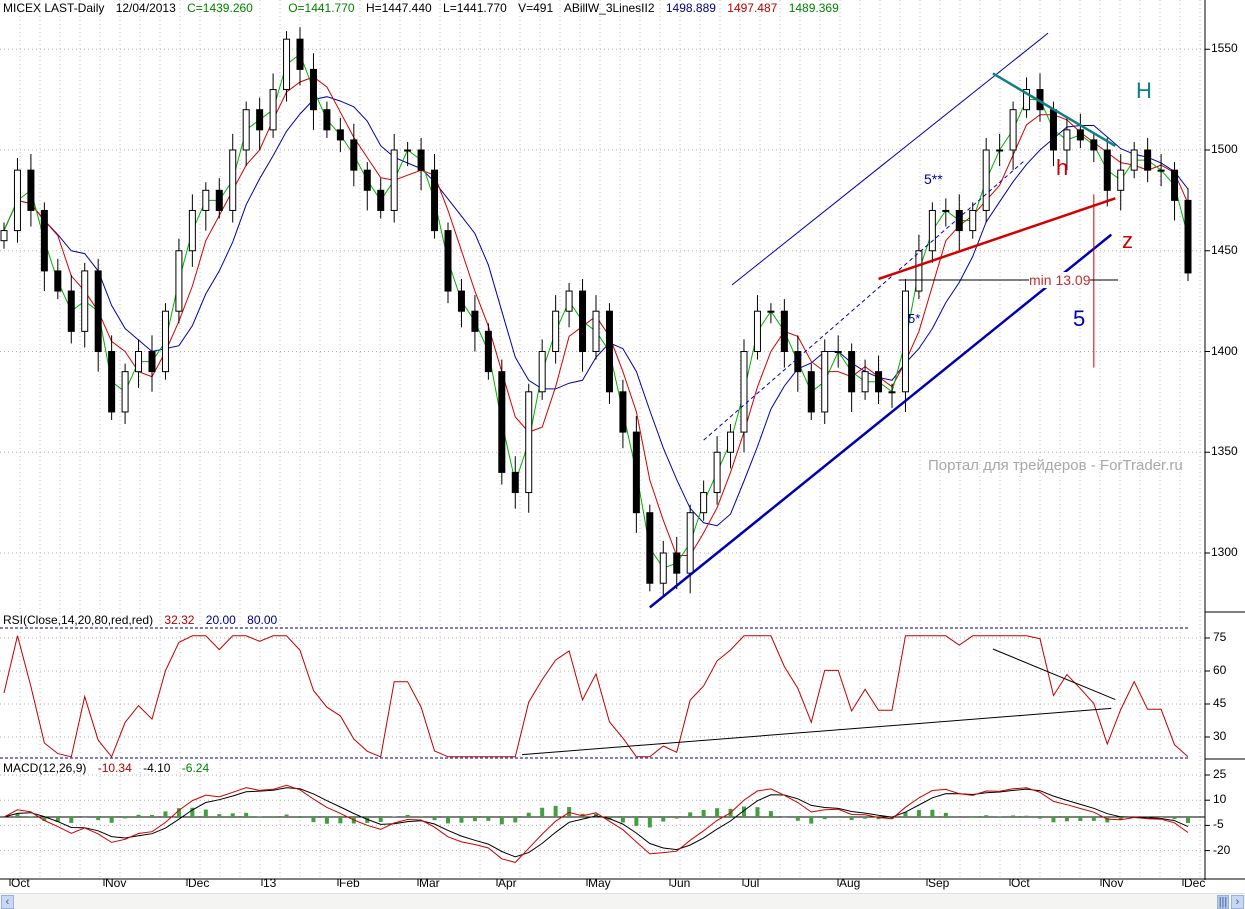 The image size is (1245, 909). Describe the element at coordinates (1220, 774) in the screenshot. I see `macd-tick-label: 25` at that location.